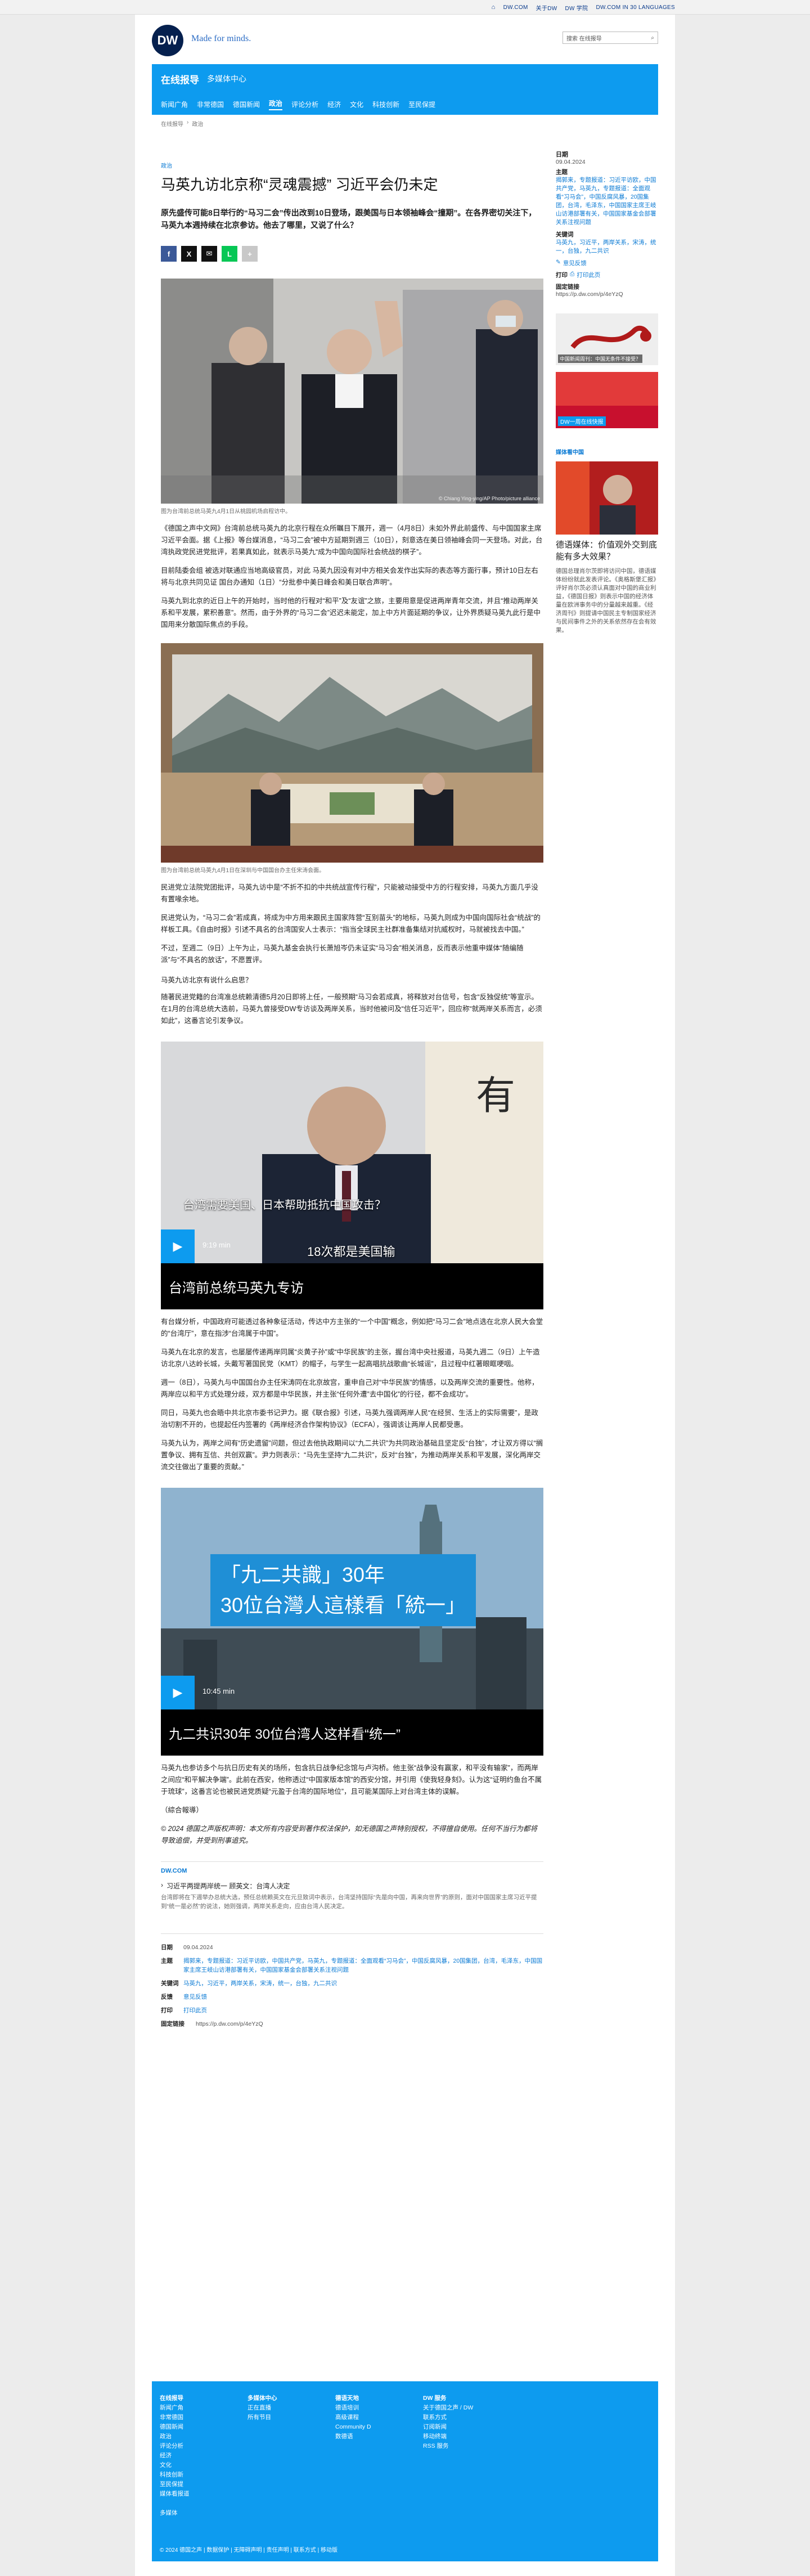  I want to click on topbar-link-dwcom: DW.COM, so click(515, 8).